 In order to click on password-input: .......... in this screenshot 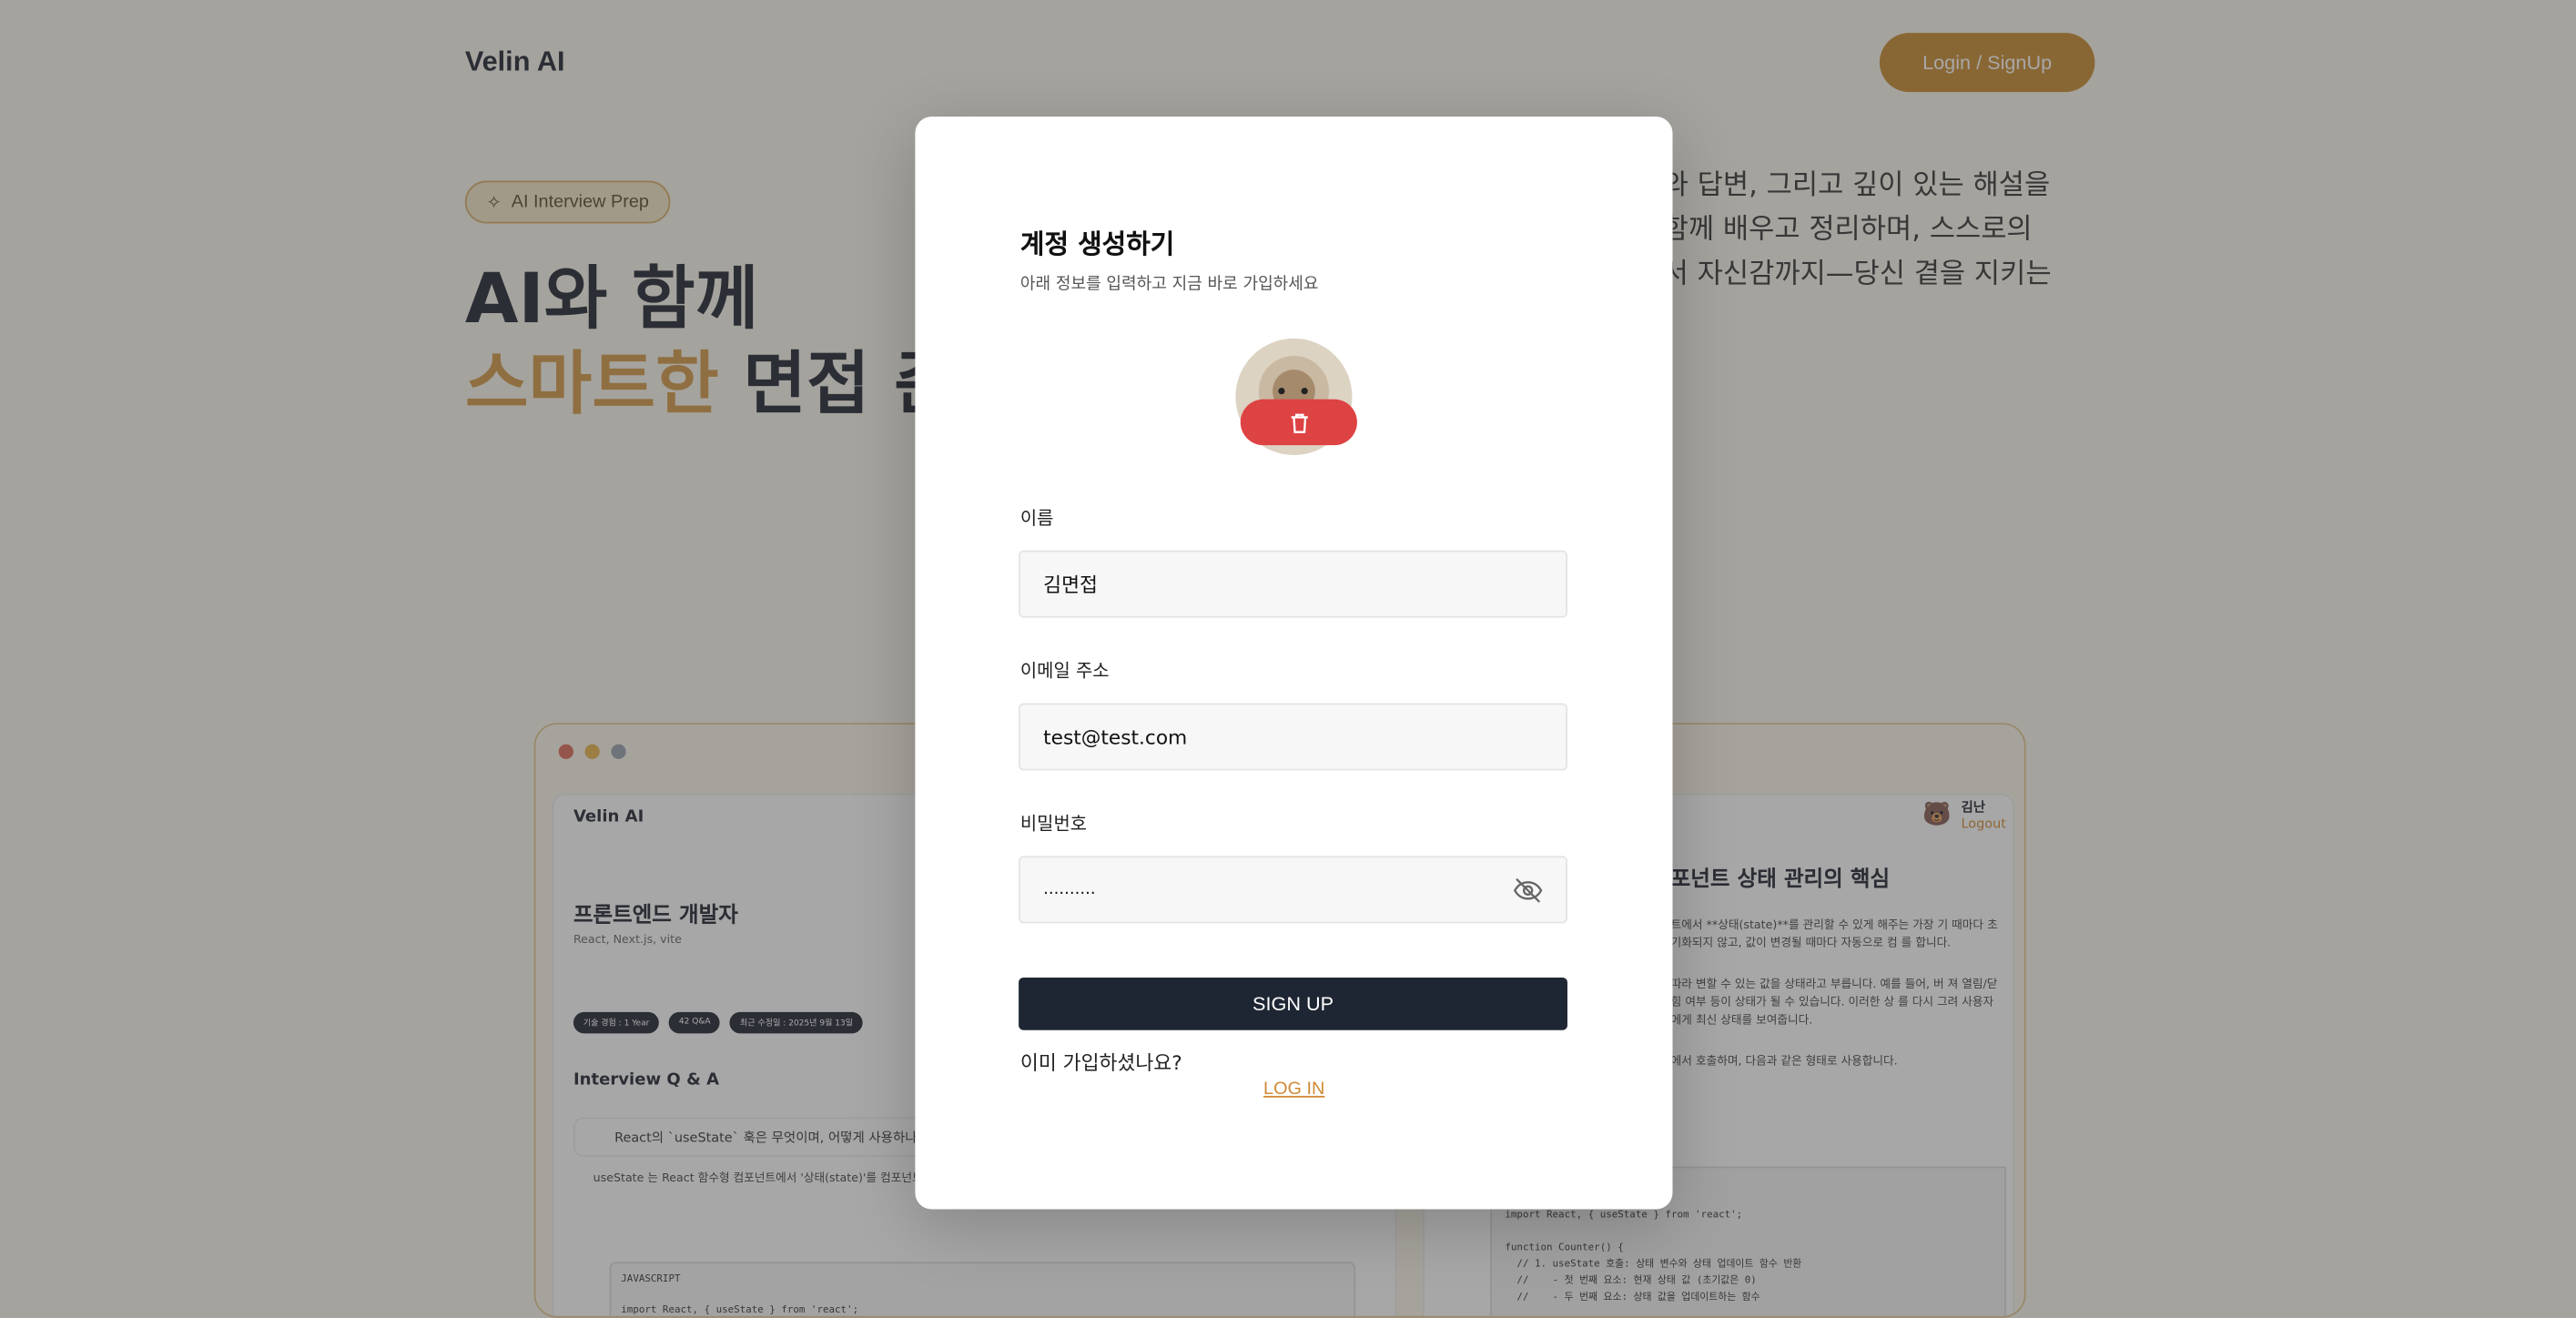, I will do `click(1293, 890)`.